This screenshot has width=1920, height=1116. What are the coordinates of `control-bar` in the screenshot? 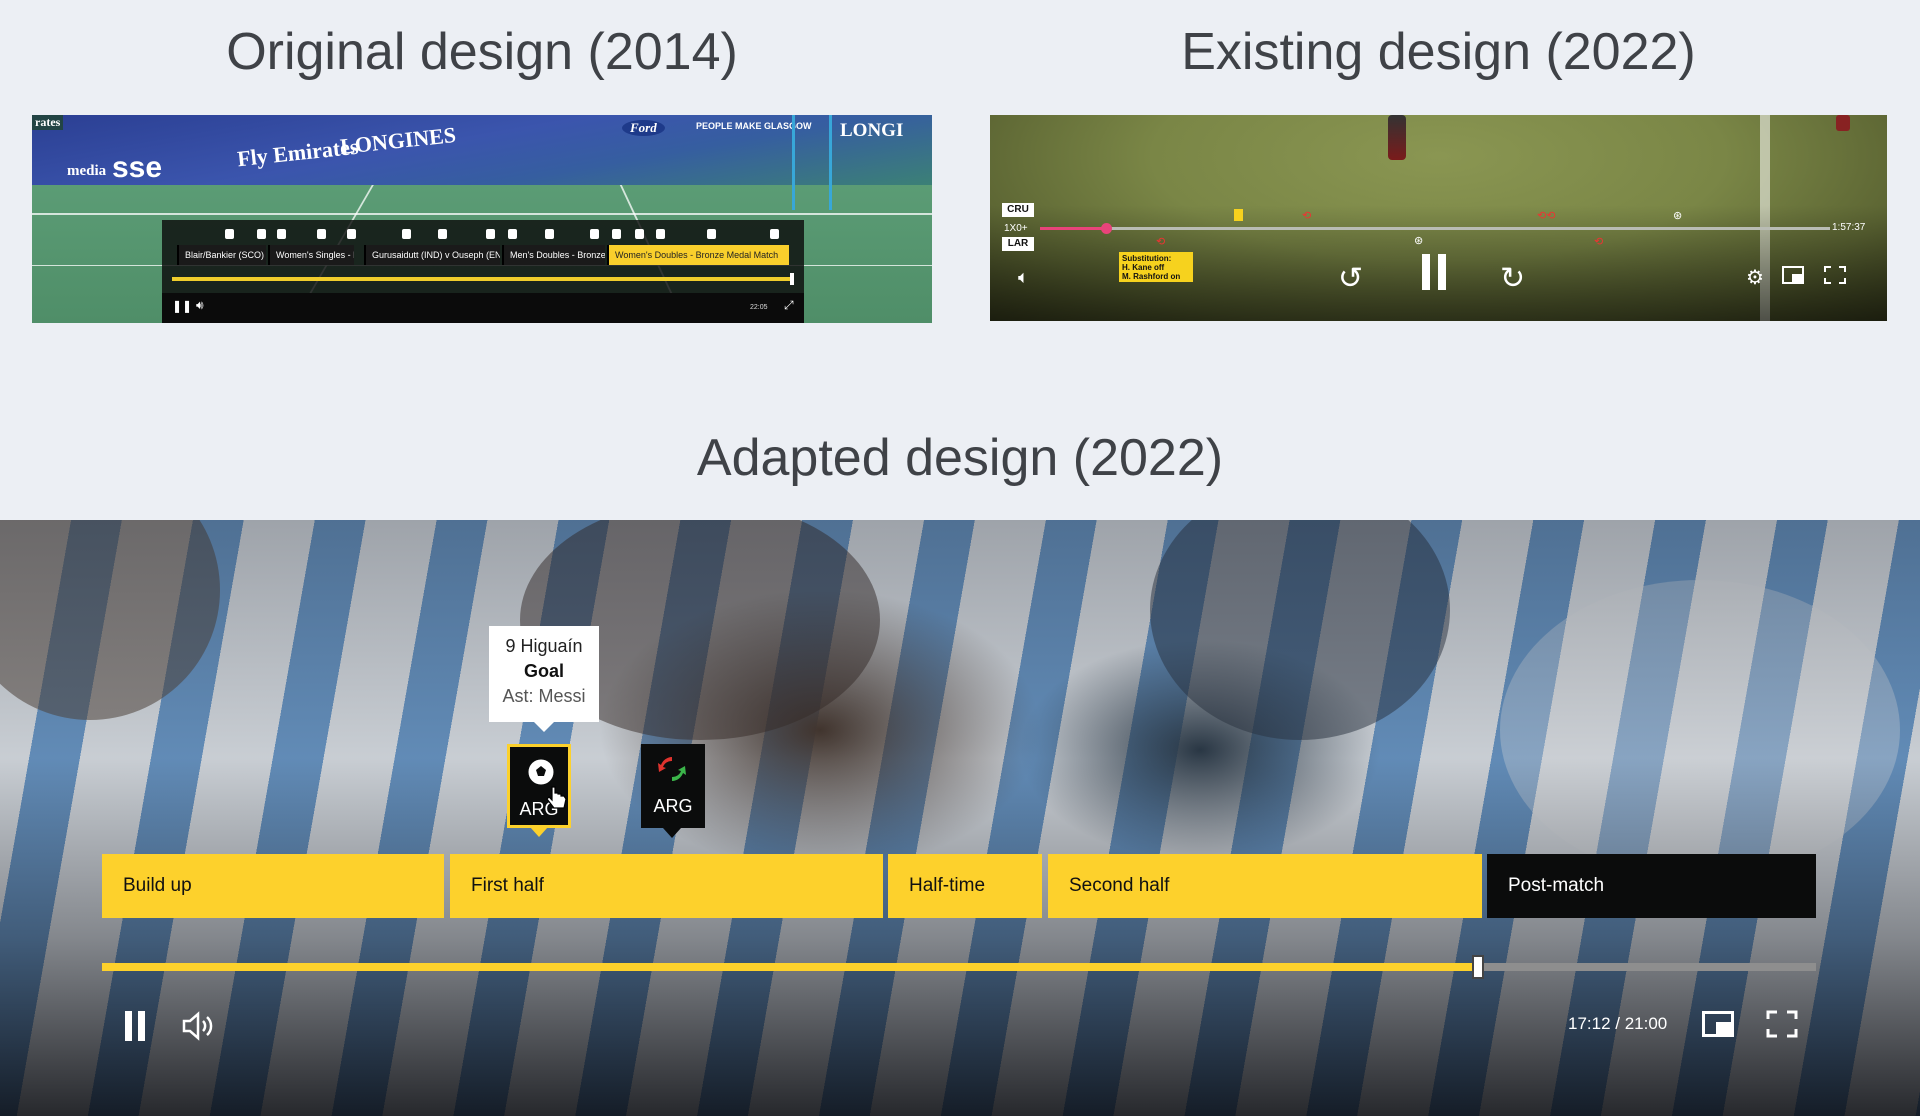 It's located at (483, 308).